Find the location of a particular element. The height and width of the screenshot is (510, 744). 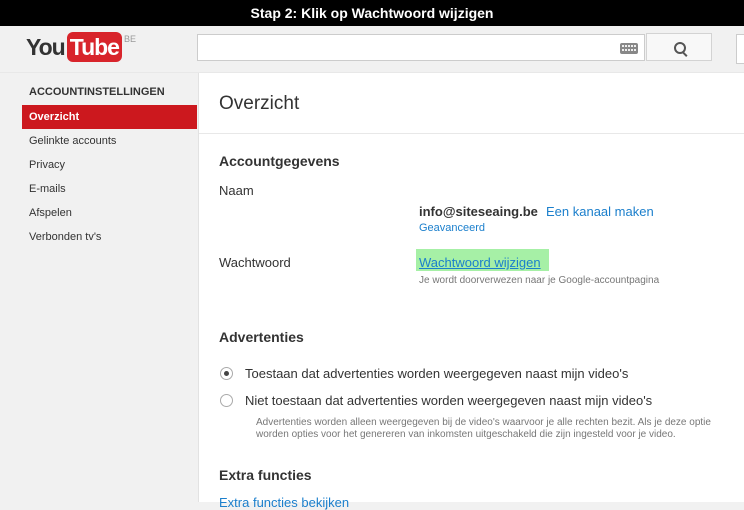

sidebar-item-emails: E-mails is located at coordinates (109, 189).